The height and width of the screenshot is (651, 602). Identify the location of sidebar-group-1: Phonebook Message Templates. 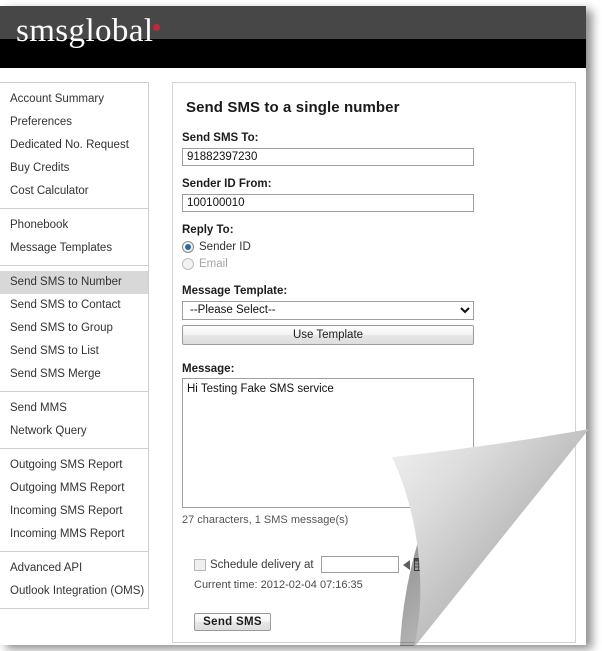
(74, 237).